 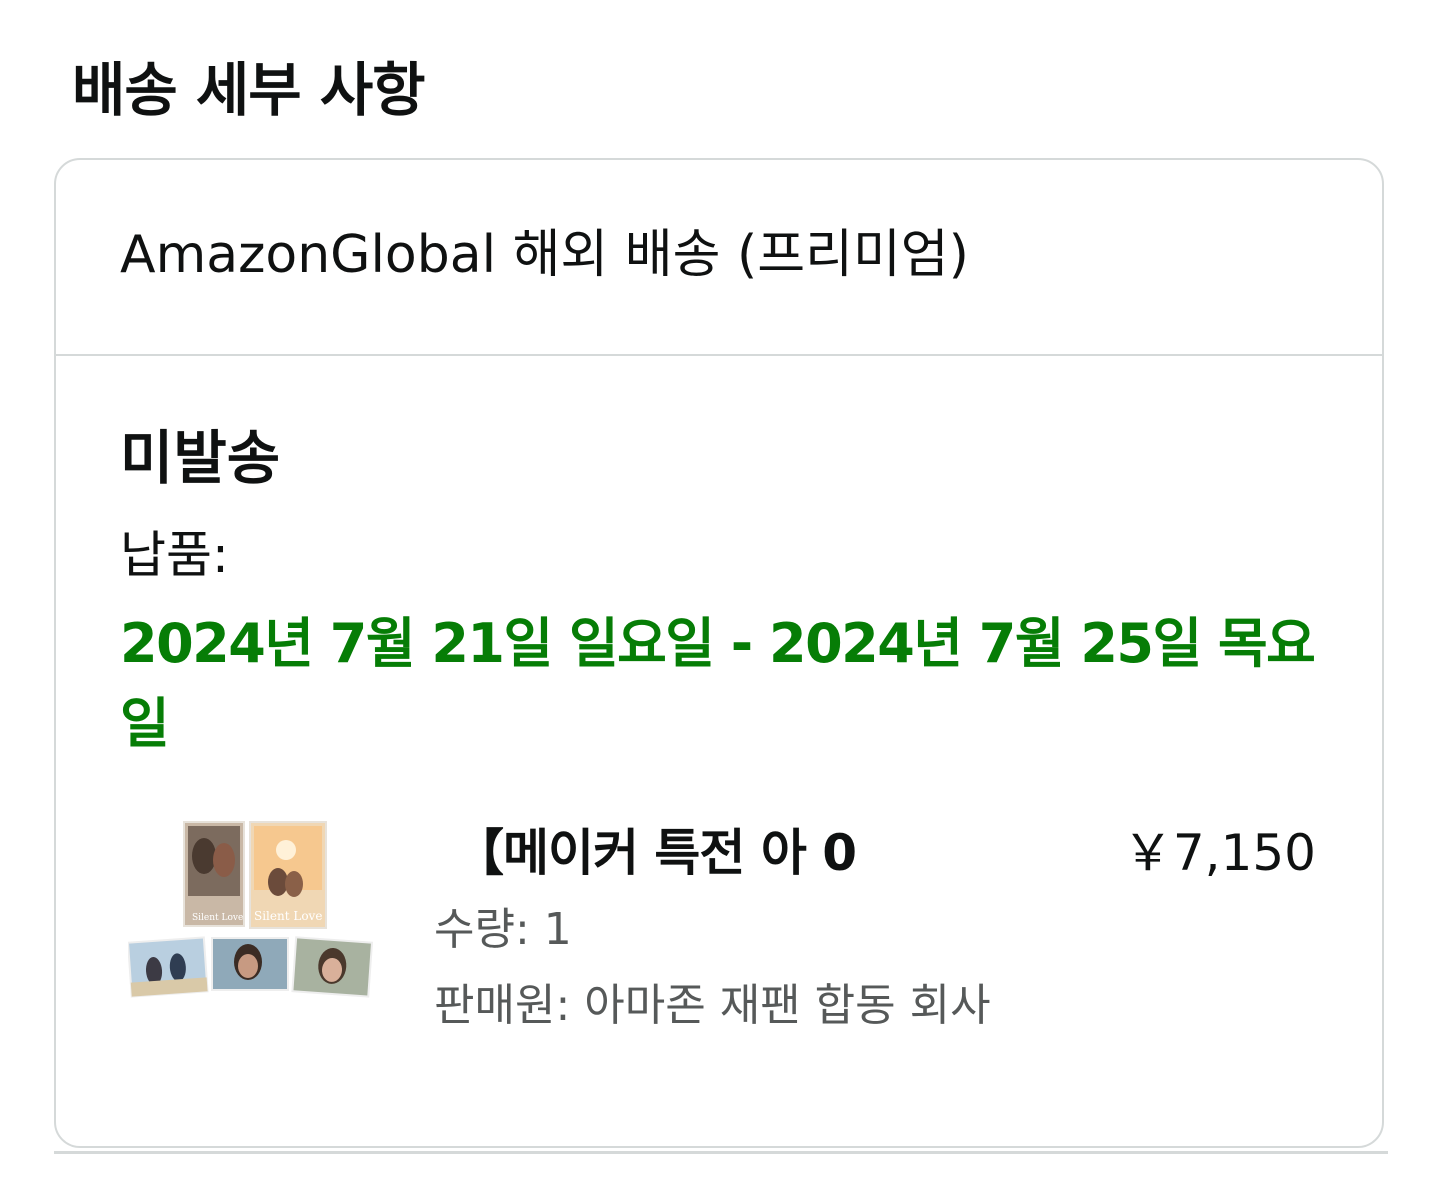 What do you see at coordinates (249, 90) in the screenshot?
I see `section-title: 배송 세부 사항` at bounding box center [249, 90].